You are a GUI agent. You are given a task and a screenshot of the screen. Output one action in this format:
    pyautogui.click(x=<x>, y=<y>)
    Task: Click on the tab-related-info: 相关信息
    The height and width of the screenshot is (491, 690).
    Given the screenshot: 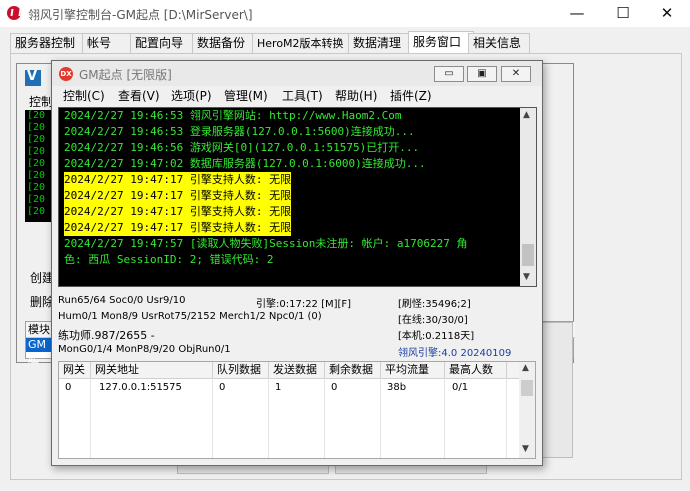 What is the action you would take?
    pyautogui.click(x=499, y=43)
    